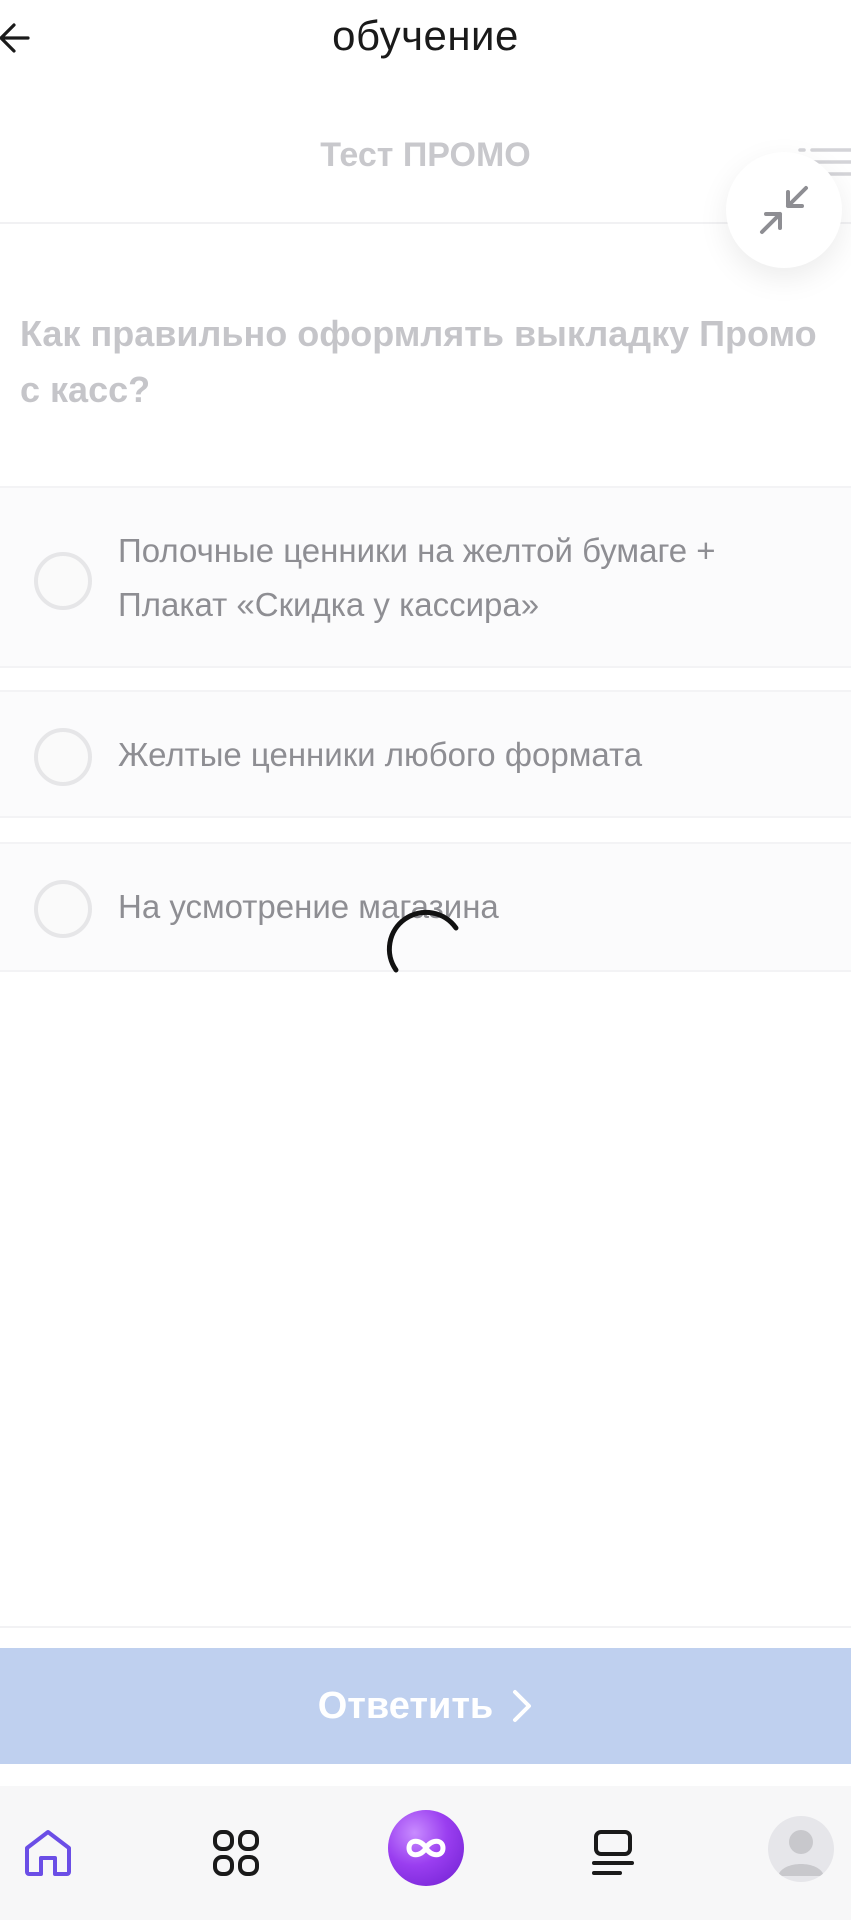 The height and width of the screenshot is (1920, 851). I want to click on answer-option-label: На усмотрение магазина, so click(308, 906).